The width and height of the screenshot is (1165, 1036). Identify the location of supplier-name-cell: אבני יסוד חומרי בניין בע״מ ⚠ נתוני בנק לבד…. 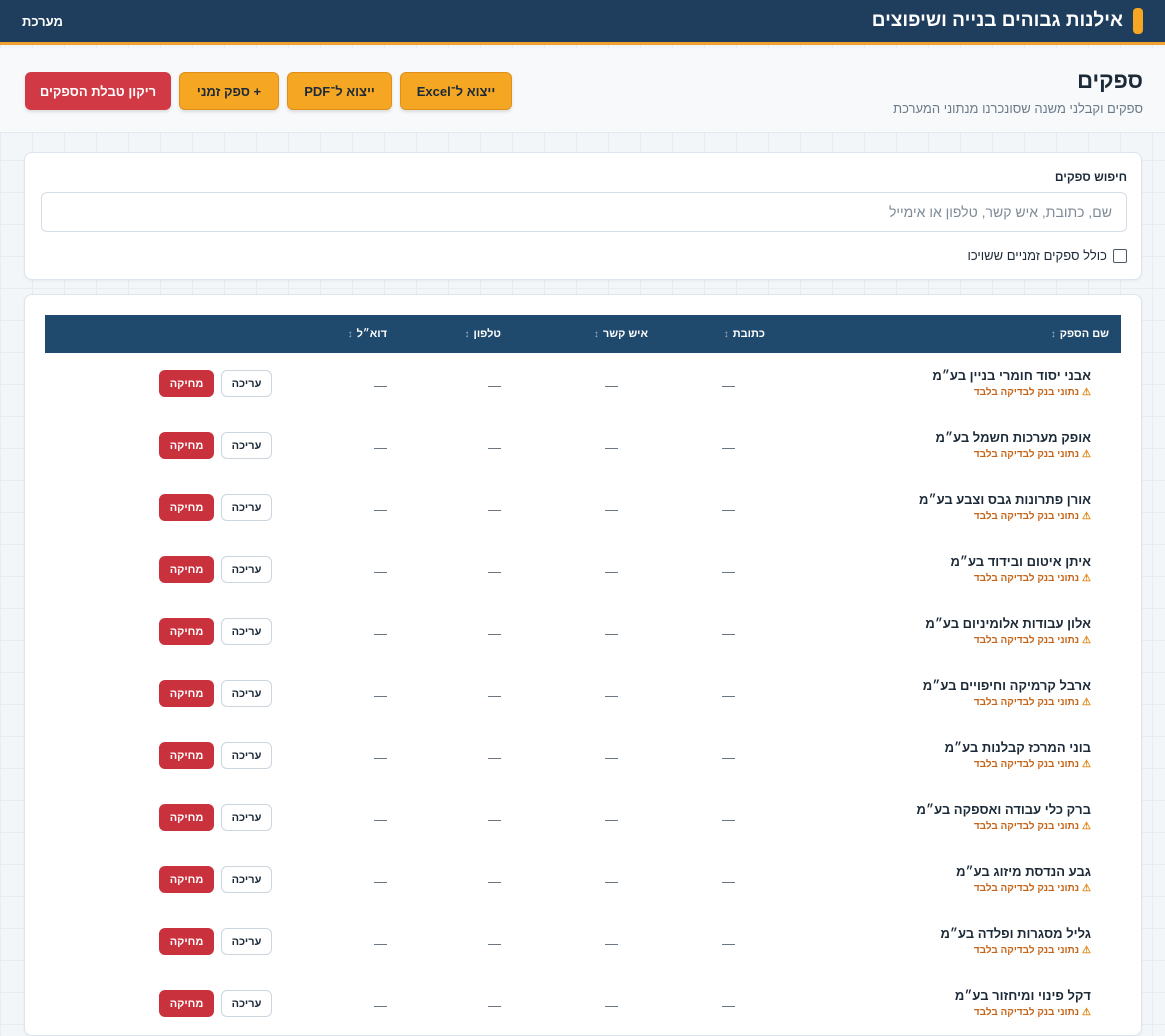
(1011, 383).